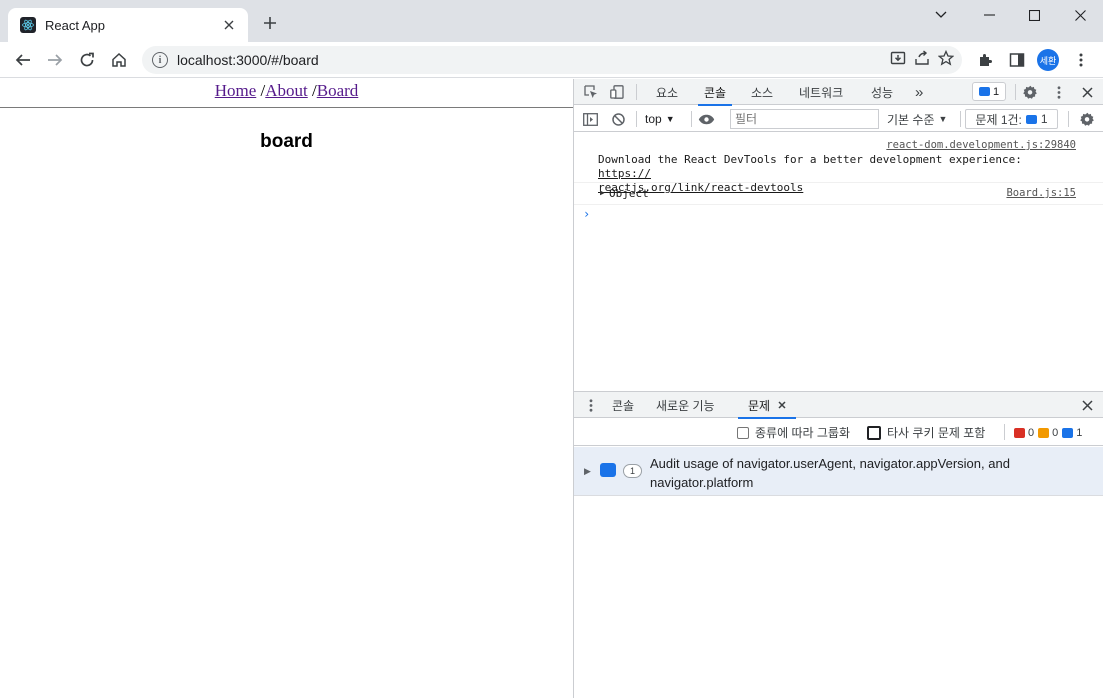 The image size is (1103, 698). I want to click on tab-strip: React App, so click(551, 21).